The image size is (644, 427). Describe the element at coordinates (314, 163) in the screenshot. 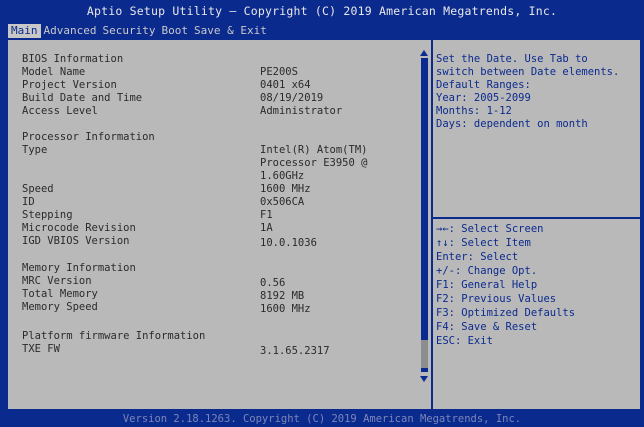

I see `type-value-line2: Processor E3950 @` at that location.